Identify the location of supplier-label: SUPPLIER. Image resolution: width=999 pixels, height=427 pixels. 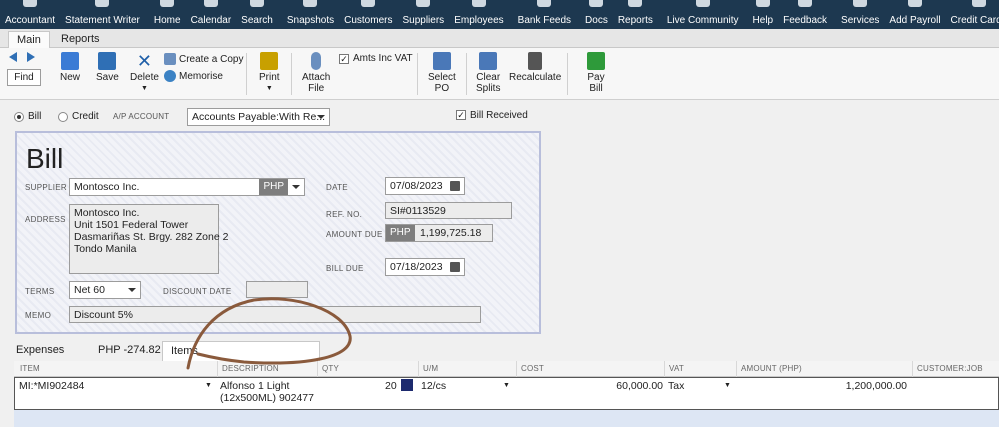
(46, 187).